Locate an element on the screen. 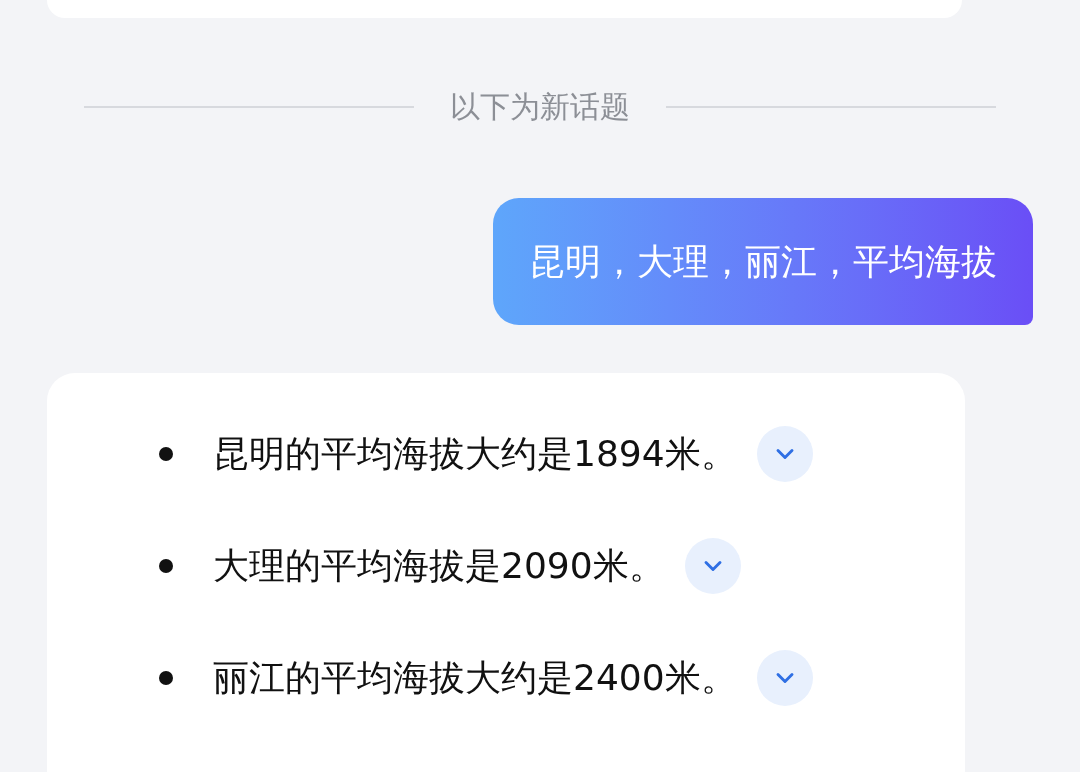 This screenshot has width=1080, height=772. user-message-bubble: 昆明，大理，丽江，平均海拔 is located at coordinates (763, 261).